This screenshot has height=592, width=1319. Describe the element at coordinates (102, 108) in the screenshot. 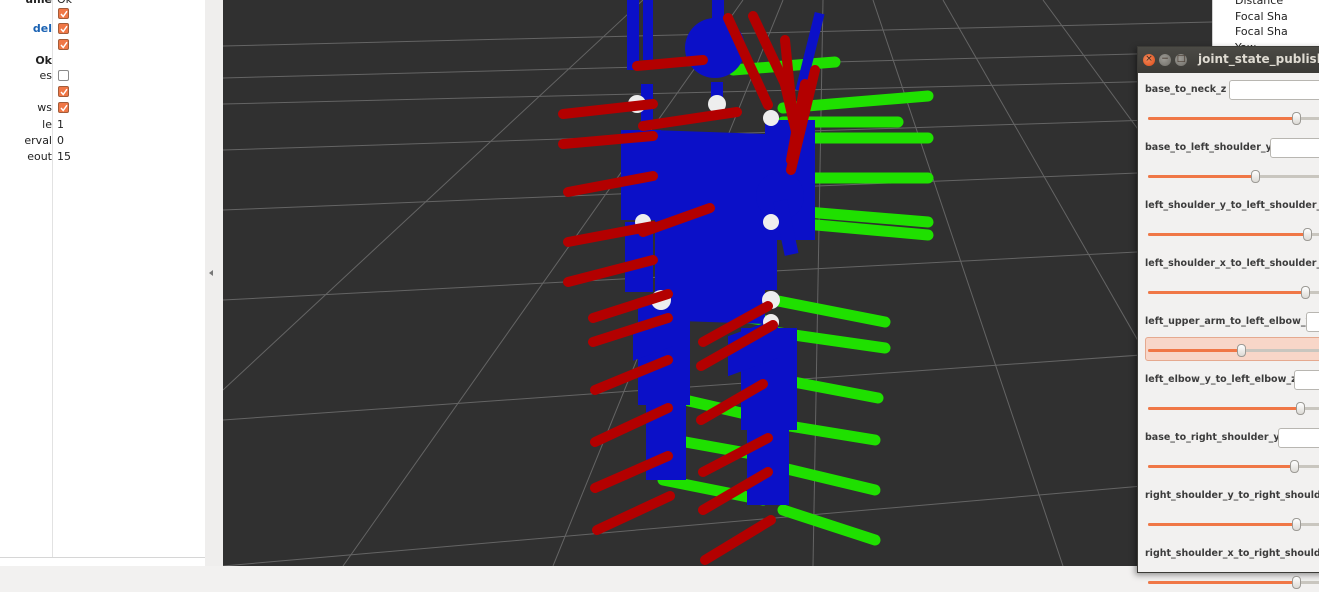

I see `property-row: ws` at that location.